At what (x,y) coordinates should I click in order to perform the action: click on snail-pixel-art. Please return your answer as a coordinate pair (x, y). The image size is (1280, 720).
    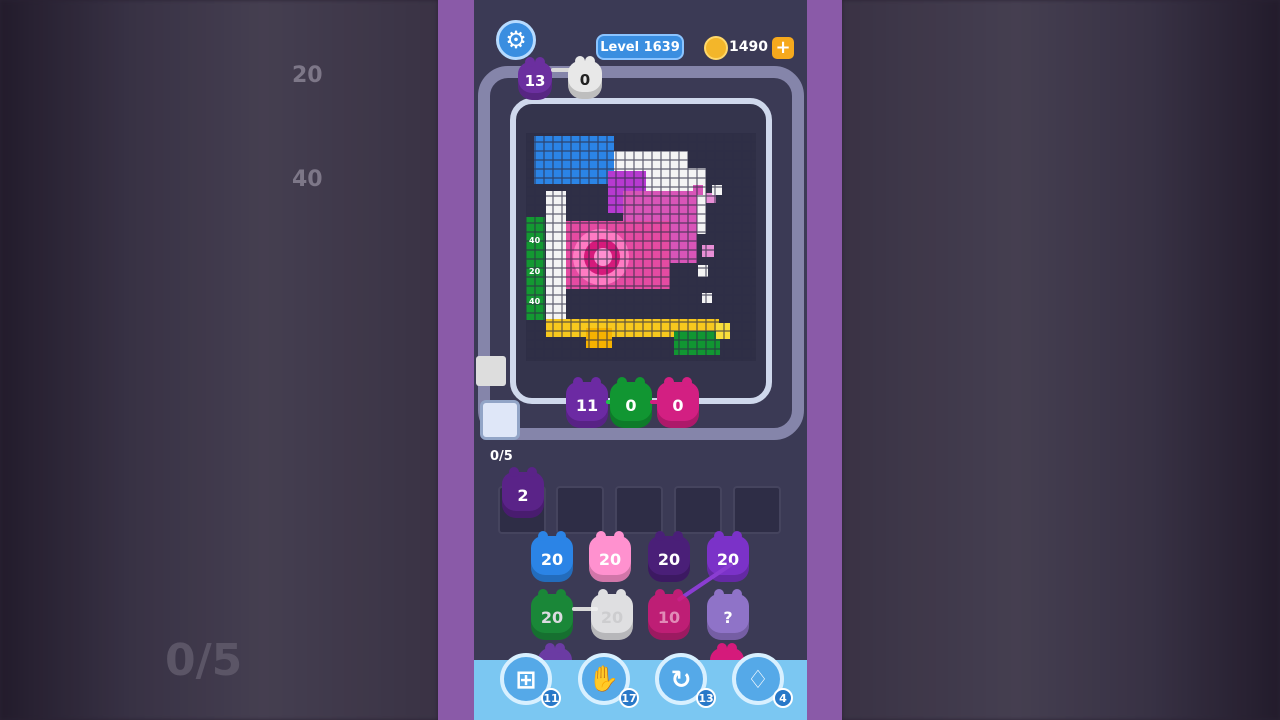
    Looking at the image, I should click on (640, 246).